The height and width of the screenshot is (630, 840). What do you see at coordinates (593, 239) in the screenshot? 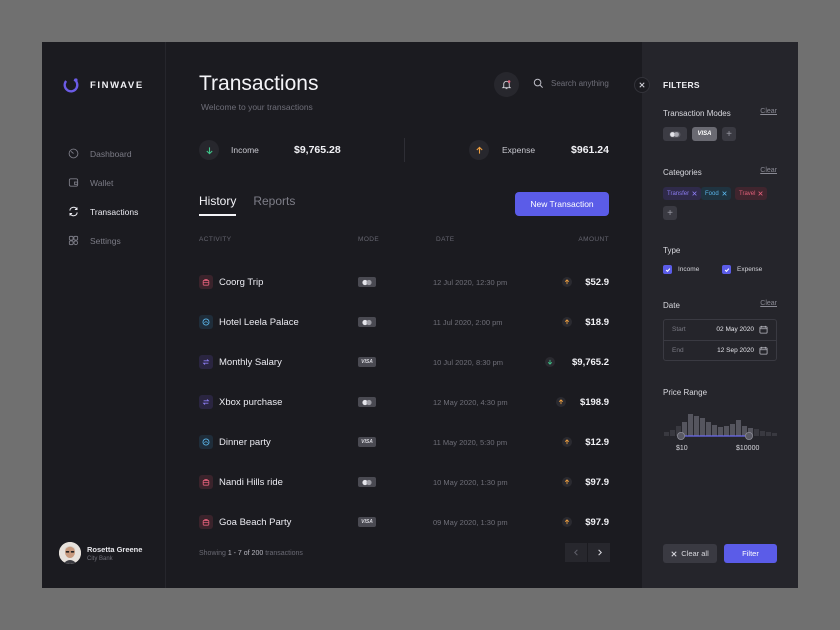
I see `column-header-amount: AMOUNT` at bounding box center [593, 239].